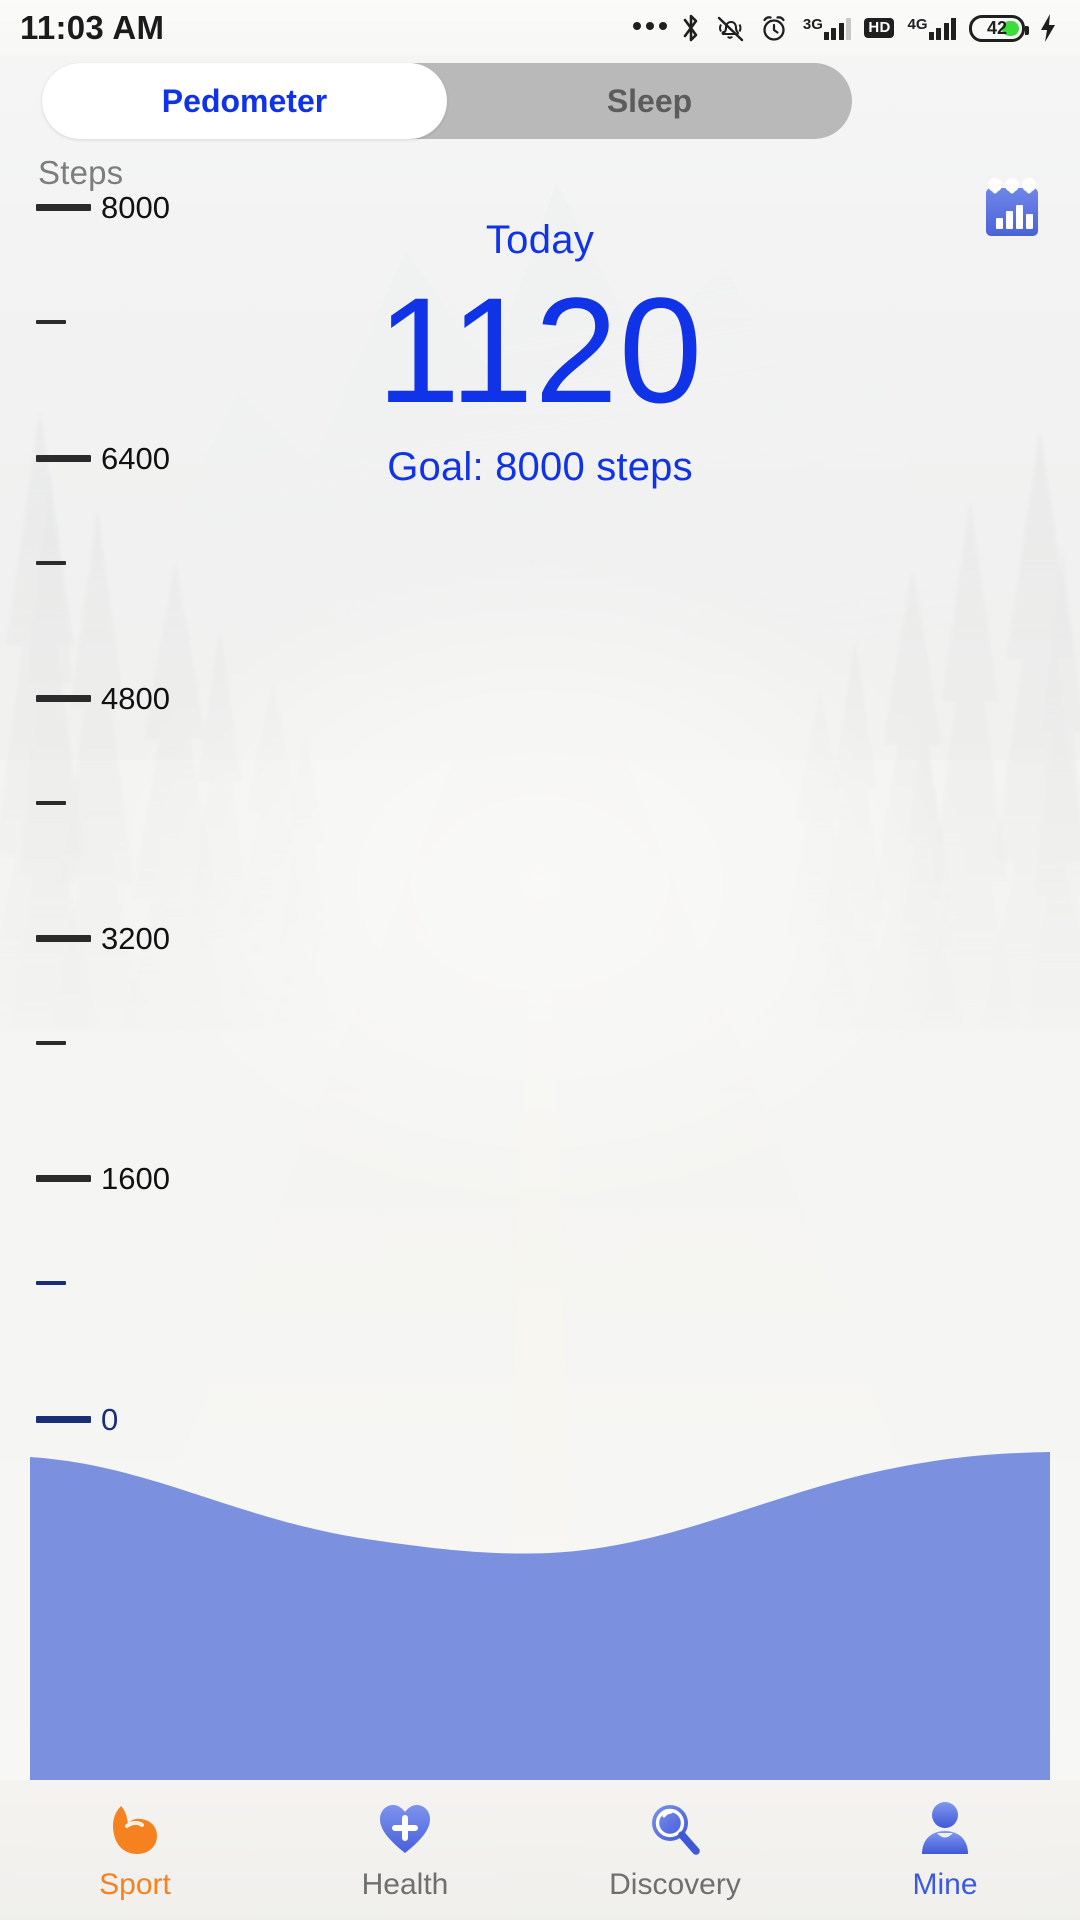 This screenshot has height=1920, width=1080. What do you see at coordinates (675, 1884) in the screenshot?
I see `nav-label-discovery: Discovery` at bounding box center [675, 1884].